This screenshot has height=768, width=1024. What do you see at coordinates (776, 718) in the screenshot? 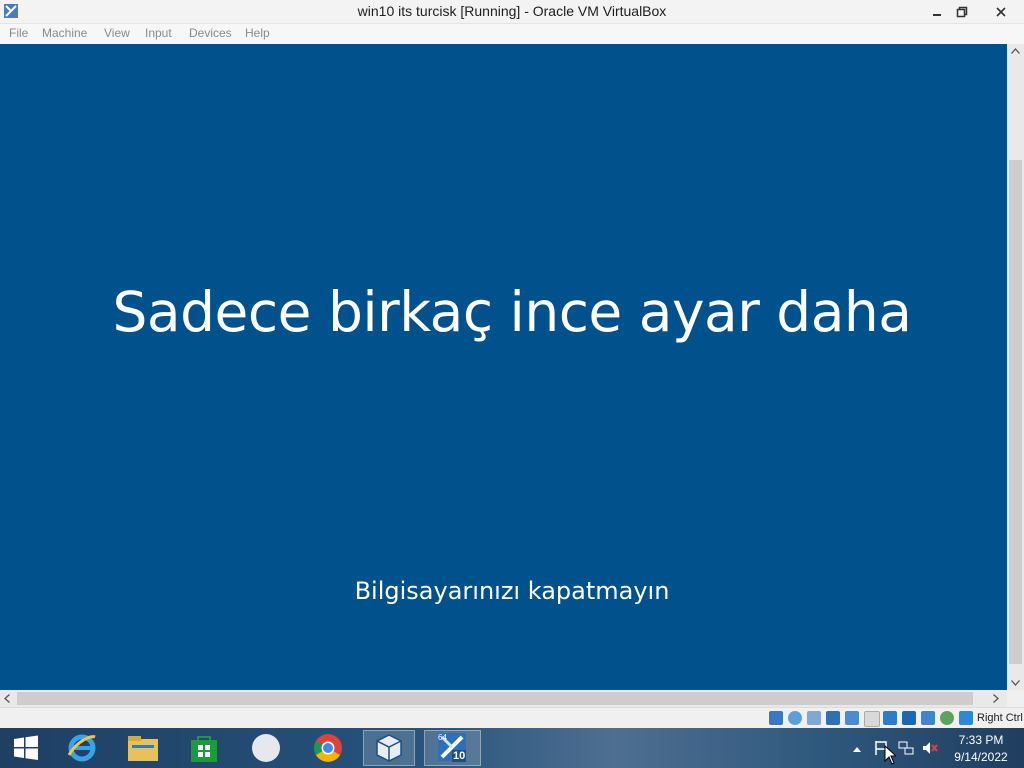
I see `hard-disk-icon` at bounding box center [776, 718].